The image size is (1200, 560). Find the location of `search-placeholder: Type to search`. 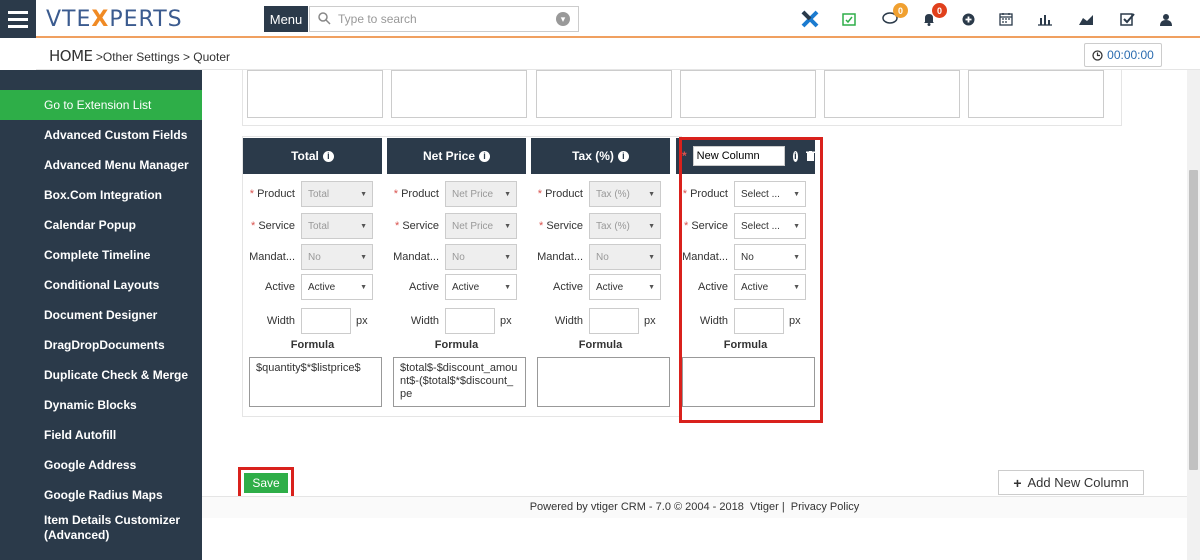

search-placeholder: Type to search is located at coordinates (377, 19).